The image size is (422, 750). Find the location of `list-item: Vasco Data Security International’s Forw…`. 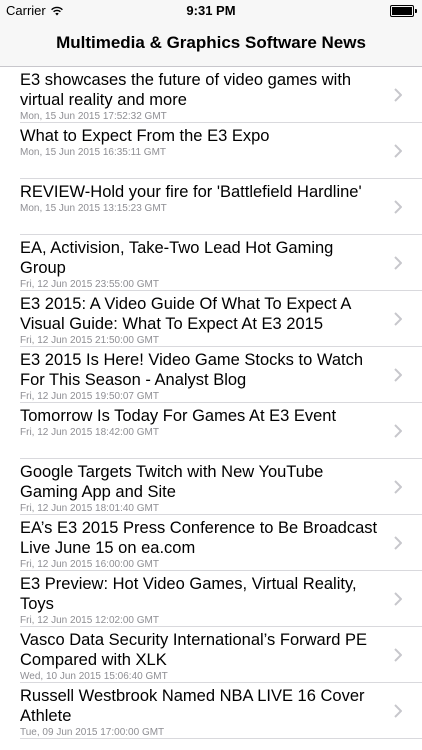

list-item: Vasco Data Security International’s Forw… is located at coordinates (211, 655).